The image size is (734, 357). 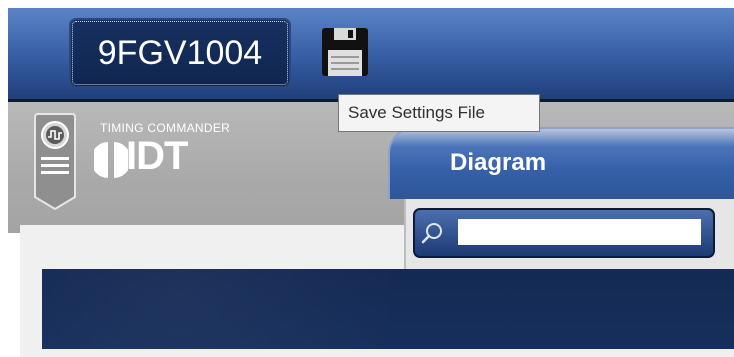 What do you see at coordinates (579, 232) in the screenshot?
I see `search-input` at bounding box center [579, 232].